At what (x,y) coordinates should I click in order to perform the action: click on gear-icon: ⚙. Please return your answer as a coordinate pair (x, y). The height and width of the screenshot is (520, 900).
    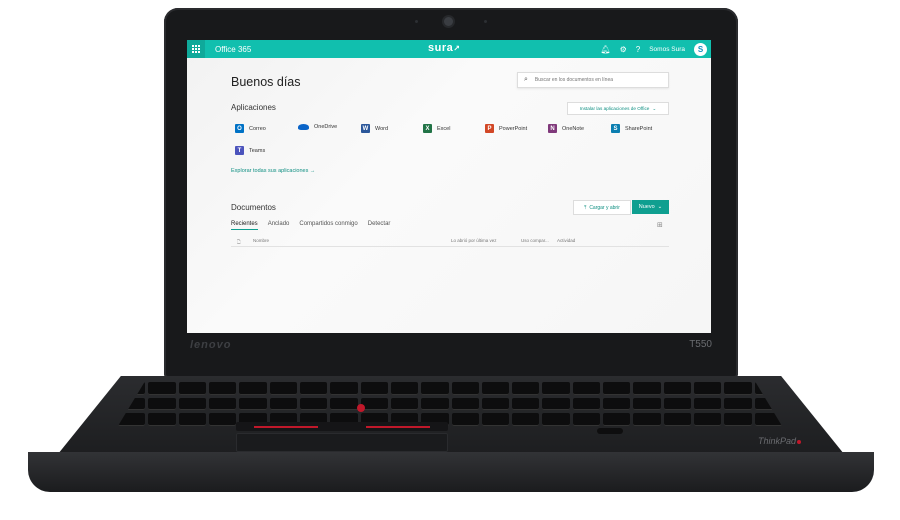
    Looking at the image, I should click on (623, 49).